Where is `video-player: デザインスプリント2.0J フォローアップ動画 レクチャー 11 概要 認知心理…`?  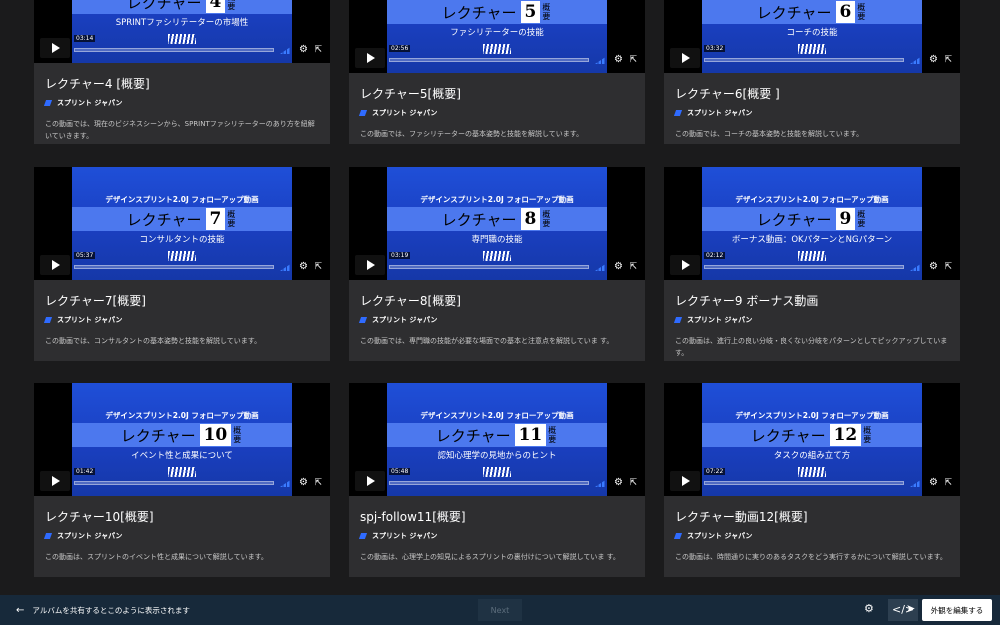 video-player: デザインスプリント2.0J フォローアップ動画 レクチャー 11 概要 認知心理… is located at coordinates (497, 439).